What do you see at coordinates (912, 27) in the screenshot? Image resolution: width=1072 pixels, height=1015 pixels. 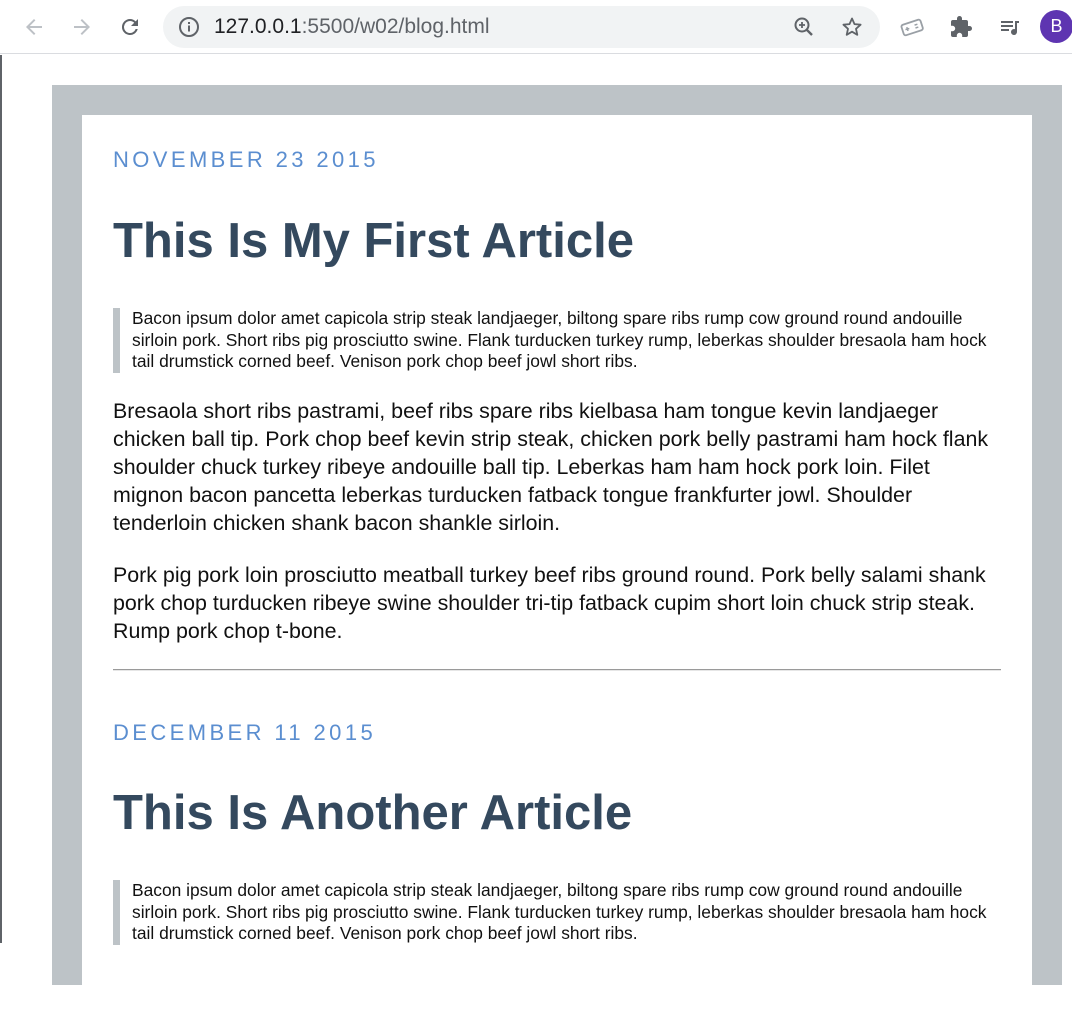 I see `tag-icon` at bounding box center [912, 27].